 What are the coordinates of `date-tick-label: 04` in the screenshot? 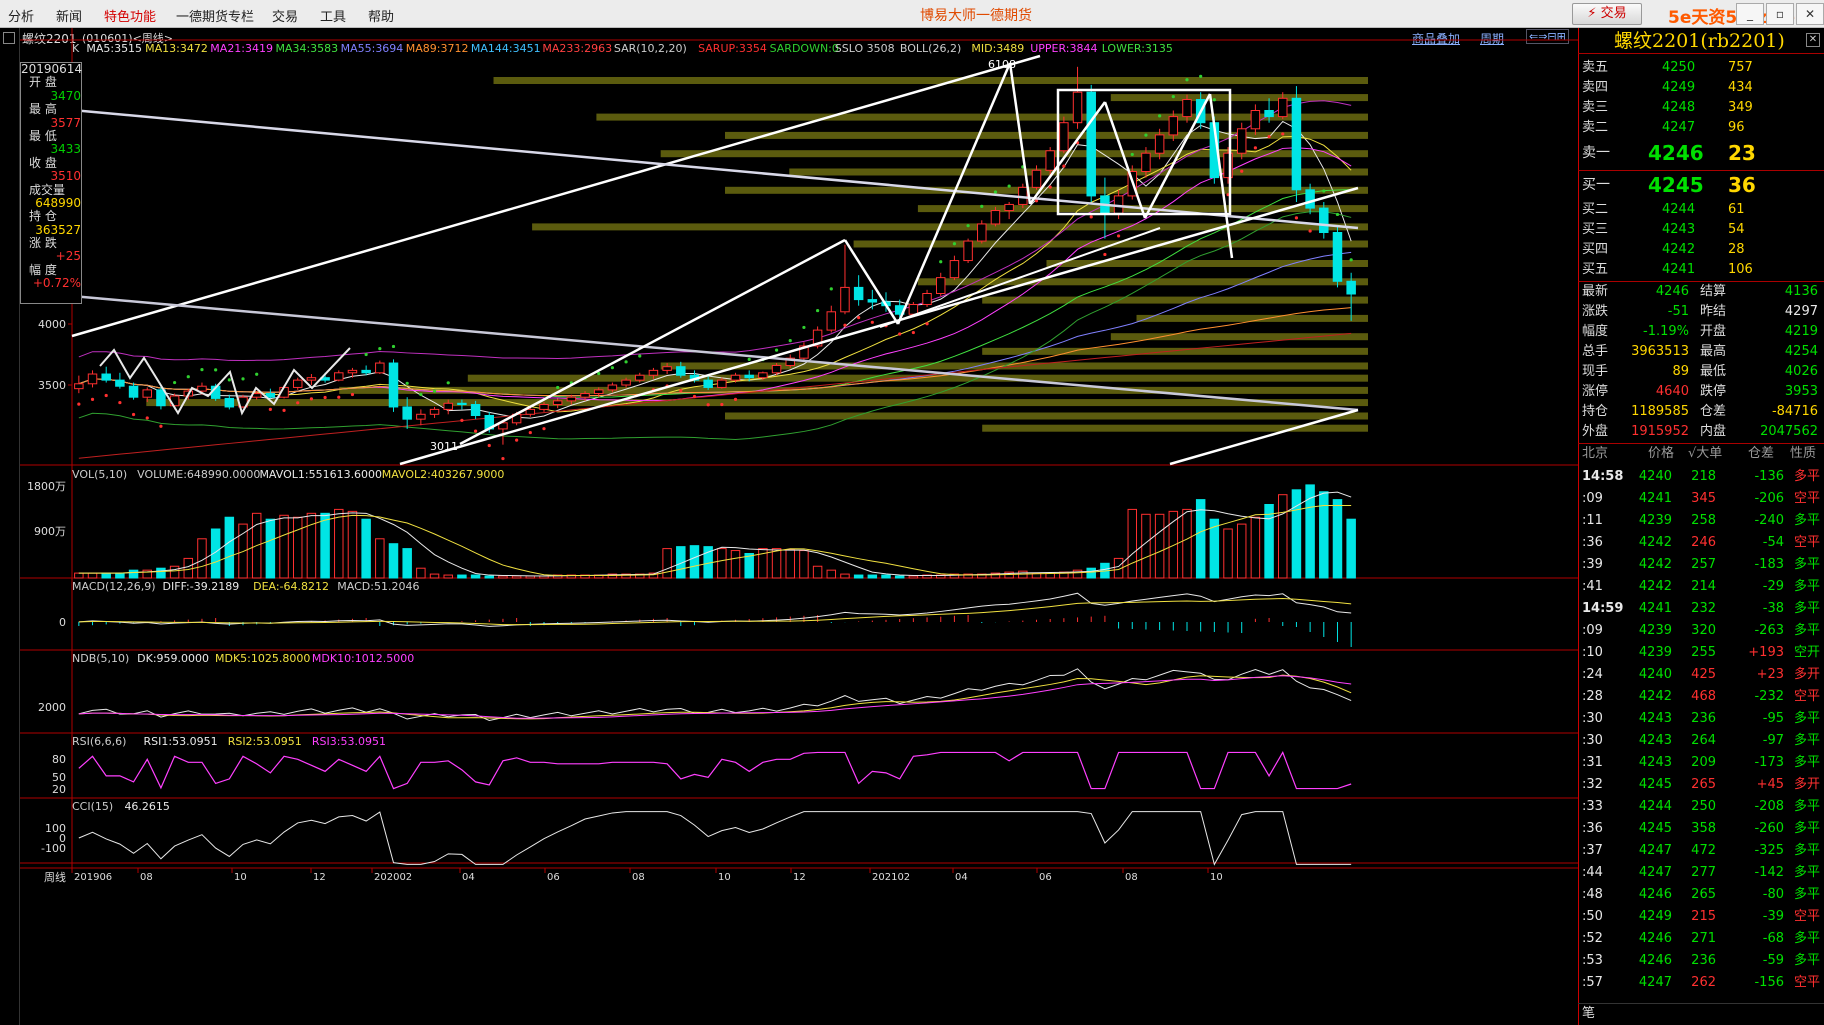 It's located at (468, 877).